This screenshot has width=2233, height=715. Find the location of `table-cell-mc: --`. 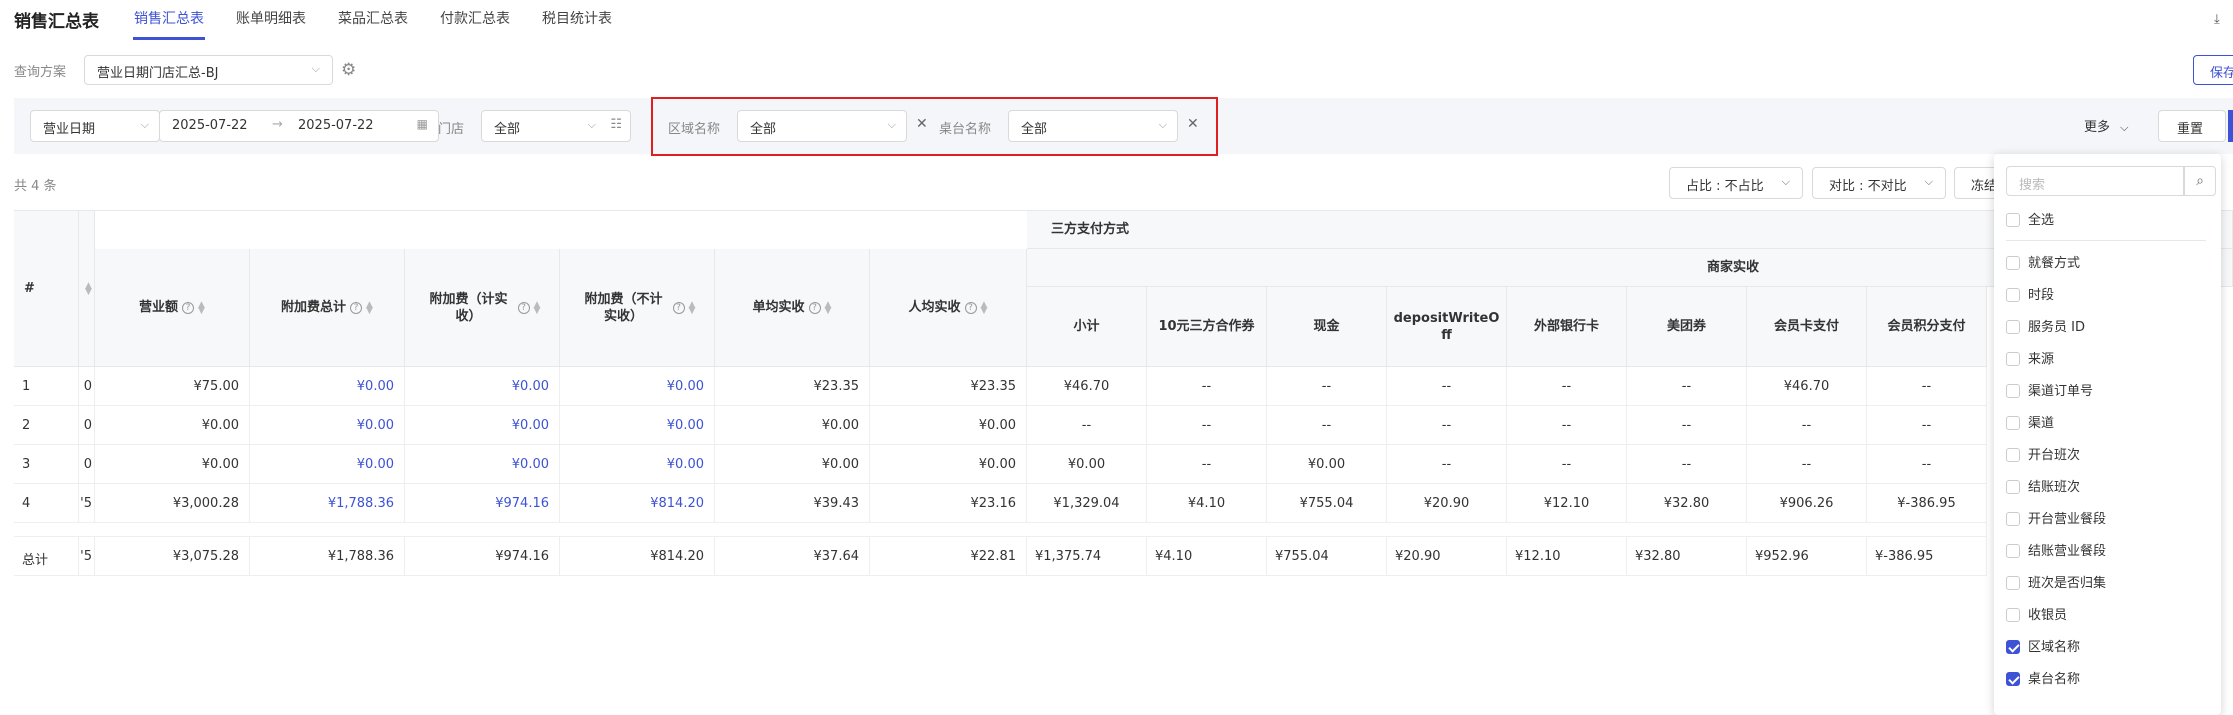

table-cell-mc: -- is located at coordinates (1807, 464).